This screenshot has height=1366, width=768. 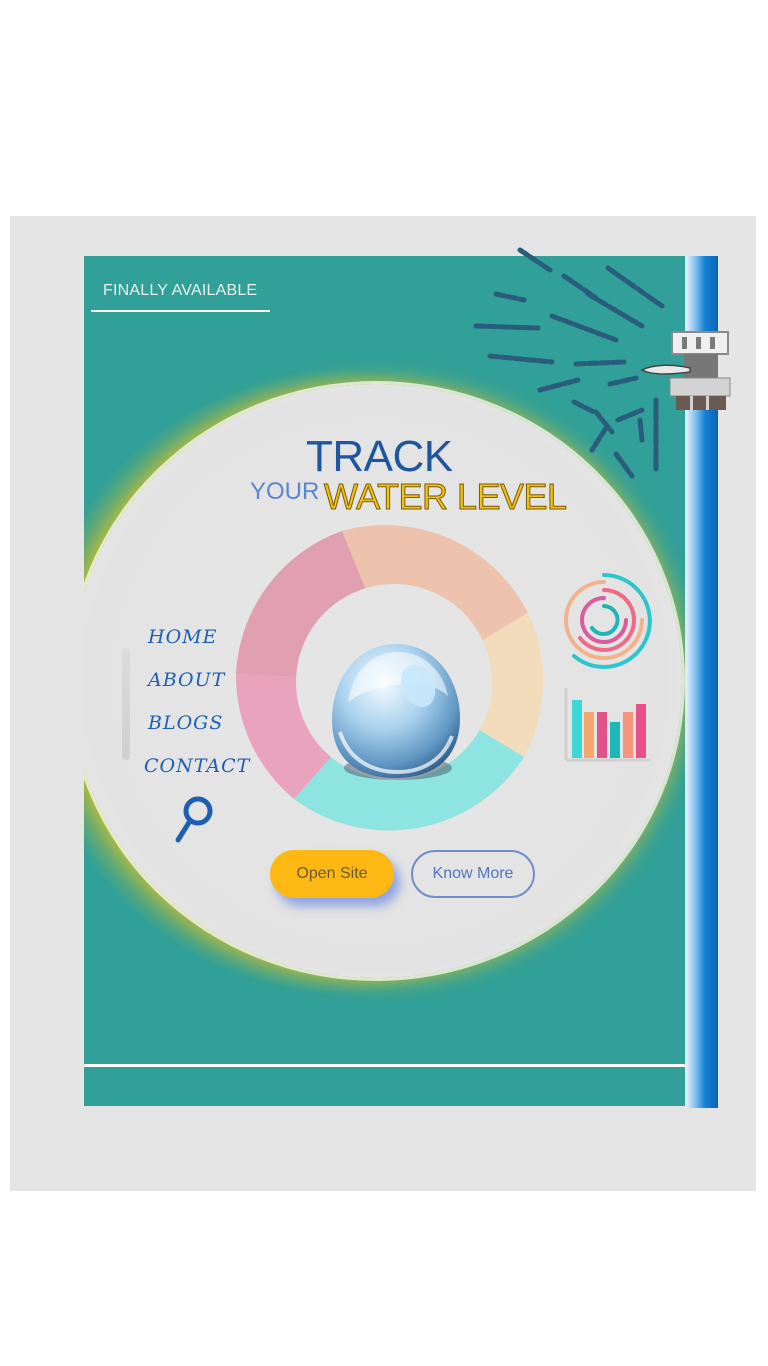 I want to click on know-more-button: Know More, so click(x=473, y=874).